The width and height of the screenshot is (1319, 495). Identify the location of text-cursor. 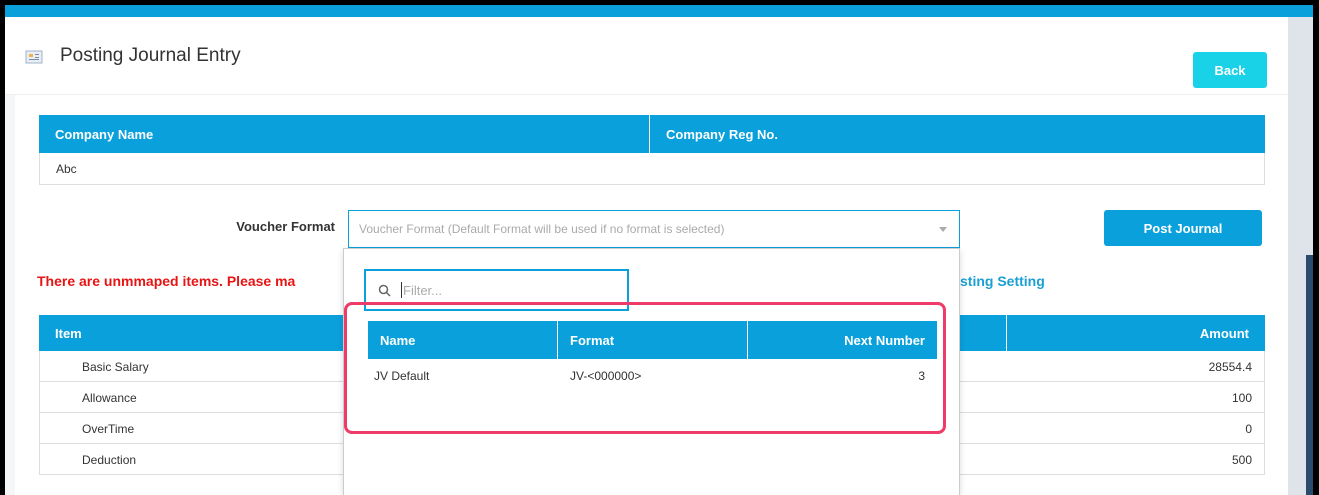
(401, 290).